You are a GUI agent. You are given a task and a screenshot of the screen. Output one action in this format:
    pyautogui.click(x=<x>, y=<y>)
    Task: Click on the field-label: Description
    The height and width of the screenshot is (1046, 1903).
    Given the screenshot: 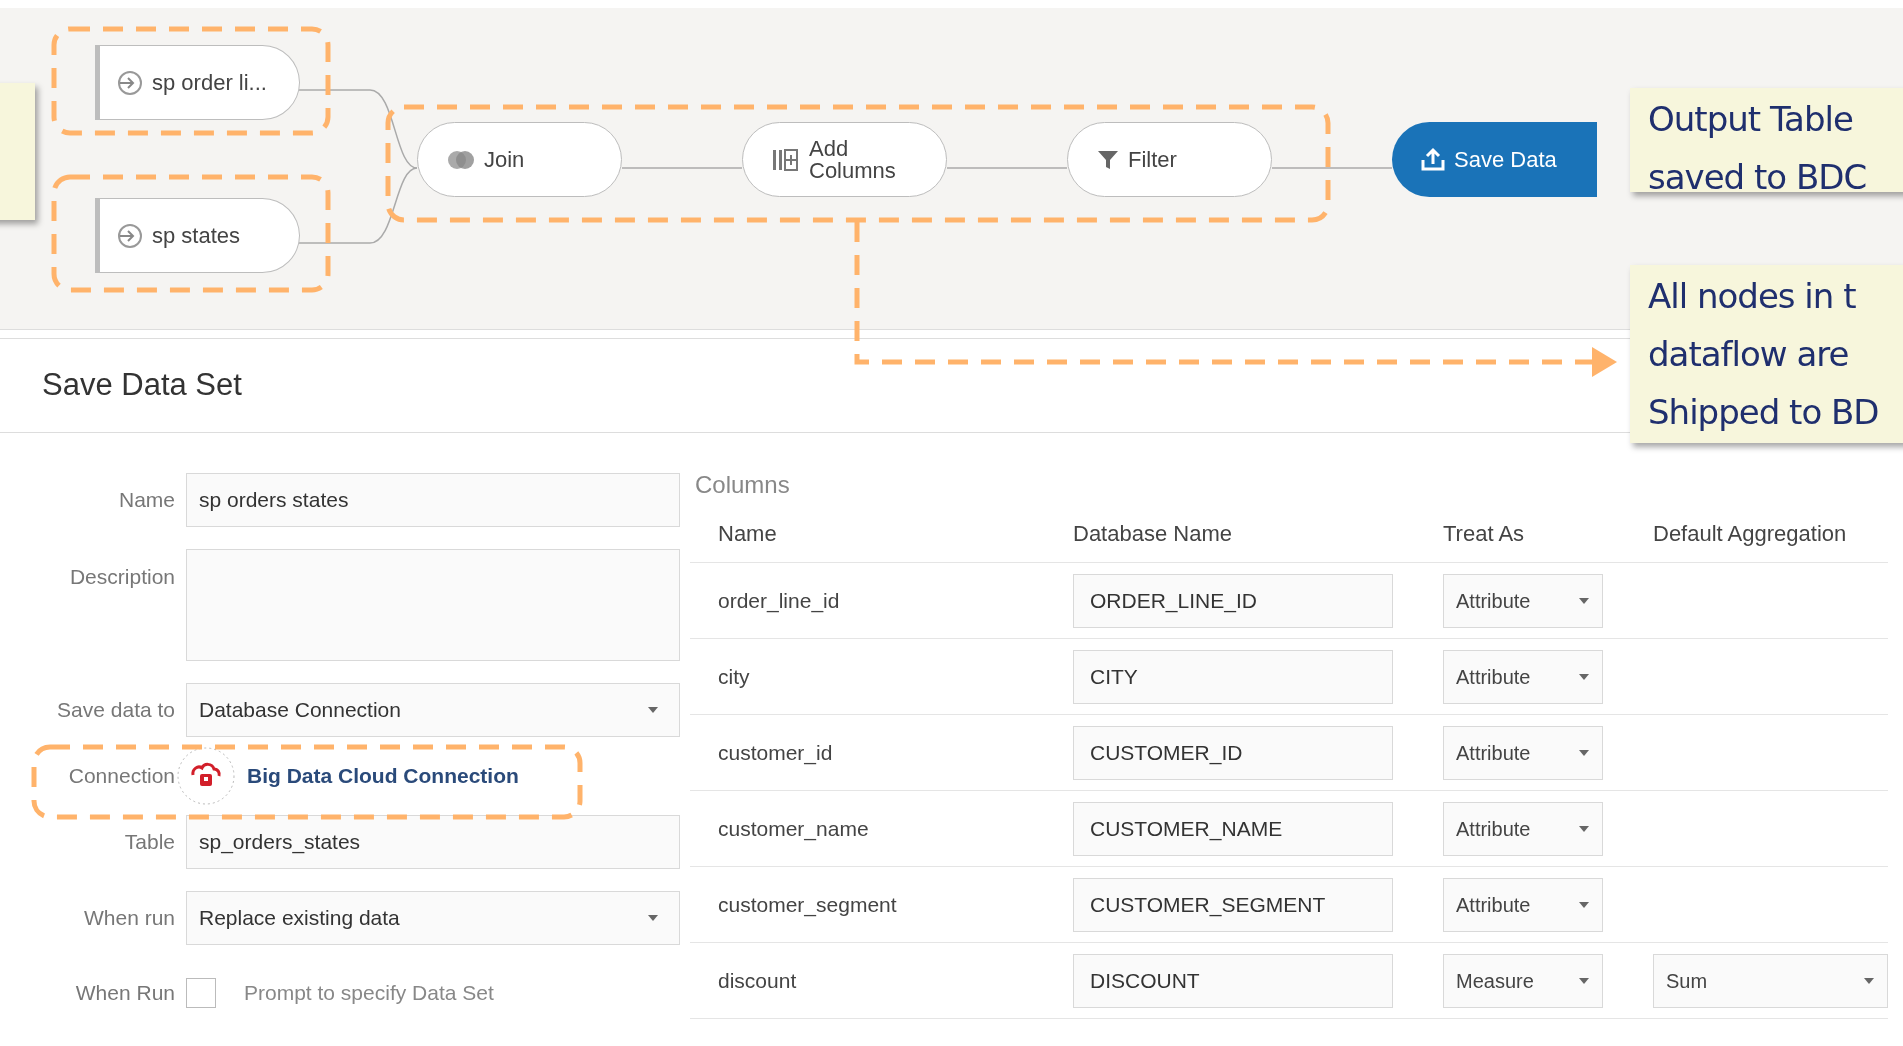 What is the action you would take?
    pyautogui.click(x=121, y=577)
    